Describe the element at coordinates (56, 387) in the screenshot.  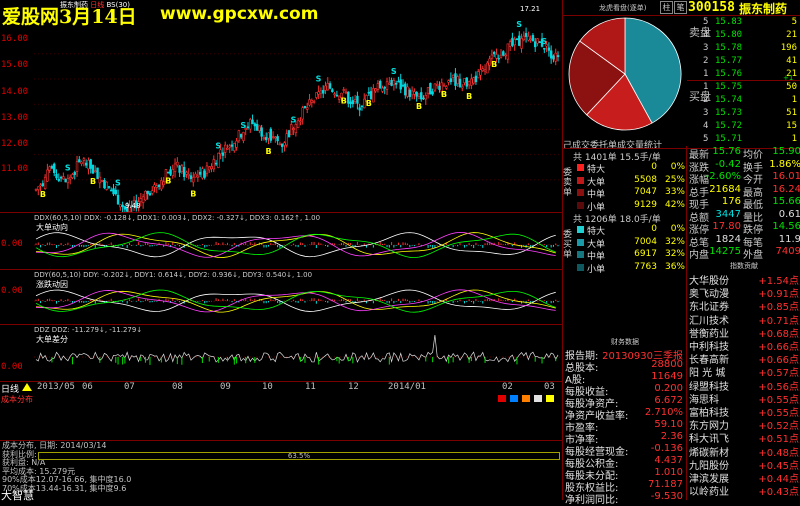
I see `x-tick: 2013/05` at that location.